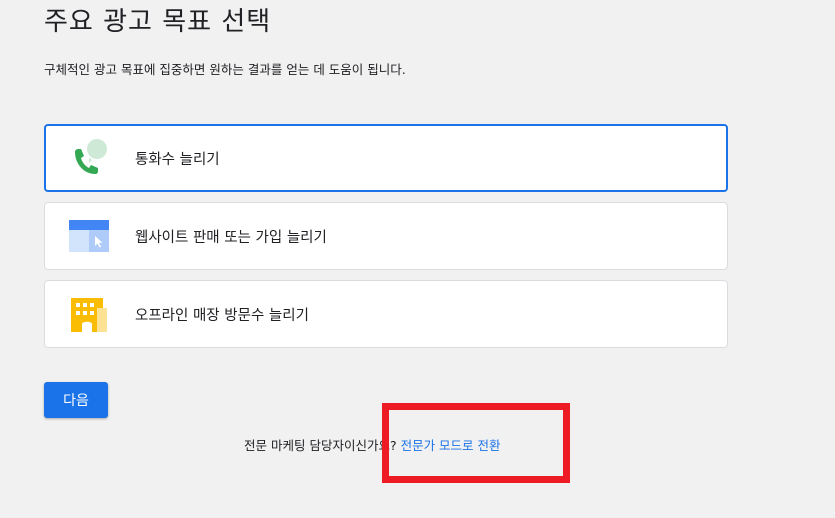 Image resolution: width=835 pixels, height=518 pixels. What do you see at coordinates (386, 236) in the screenshot?
I see `goal-option-website: 웹사이트 판매 또는 가입 늘리기` at bounding box center [386, 236].